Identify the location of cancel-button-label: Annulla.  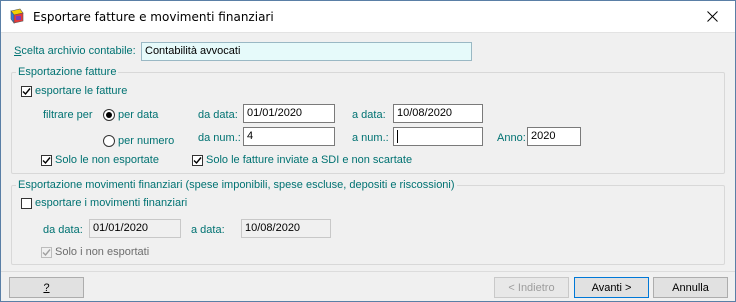
(690, 287).